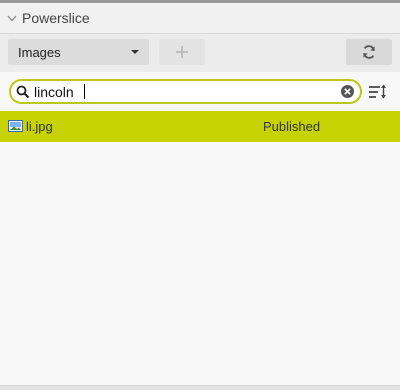 Image resolution: width=400 pixels, height=390 pixels. I want to click on panel-header: Powerslice, so click(200, 18).